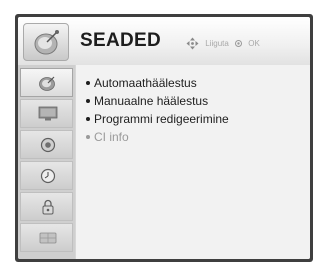 This screenshot has height=274, width=330. What do you see at coordinates (120, 40) in the screenshot?
I see `page-title: SEADED` at bounding box center [120, 40].